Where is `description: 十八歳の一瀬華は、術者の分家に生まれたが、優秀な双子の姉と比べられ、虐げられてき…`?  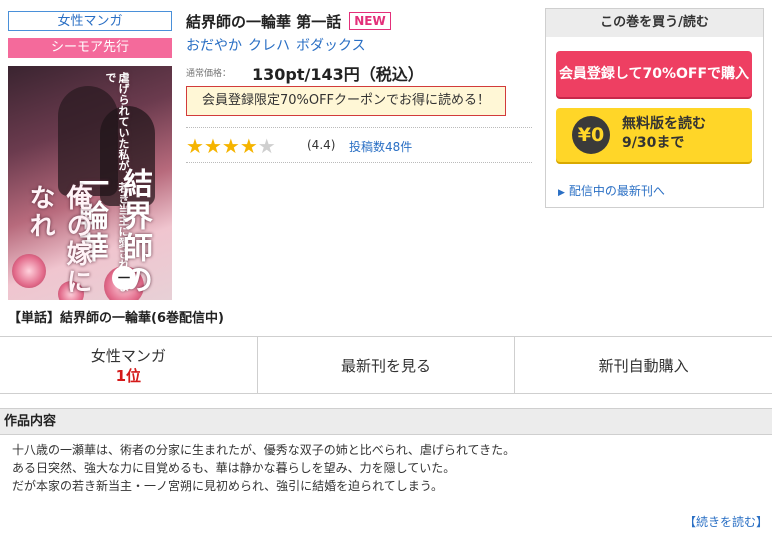
description: 十八歳の一瀬華は、術者の分家に生まれたが、優秀な双子の姉と比べられ、虐げられてき… is located at coordinates (263, 468).